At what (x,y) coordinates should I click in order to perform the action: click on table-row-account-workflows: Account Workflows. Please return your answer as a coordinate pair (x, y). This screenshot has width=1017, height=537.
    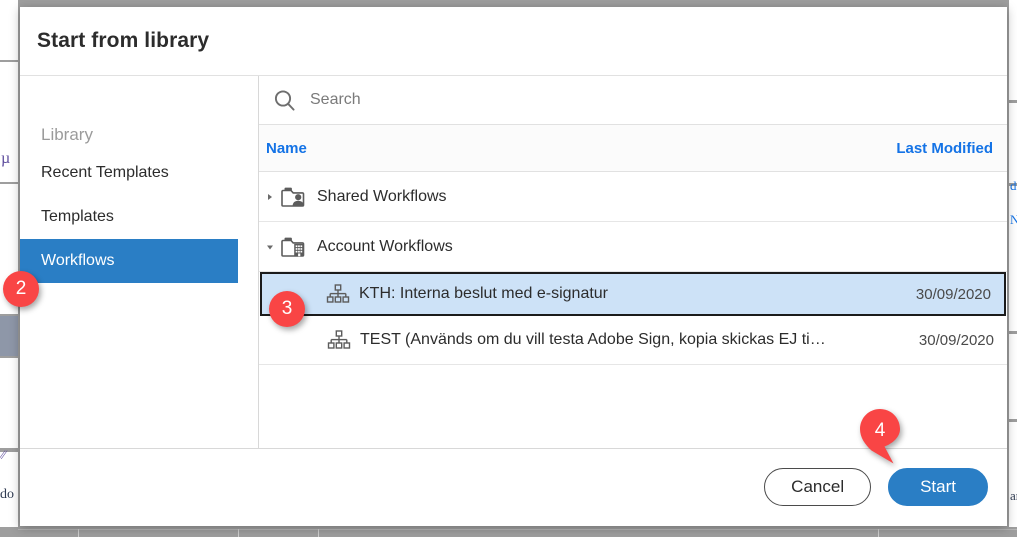
    Looking at the image, I should click on (633, 247).